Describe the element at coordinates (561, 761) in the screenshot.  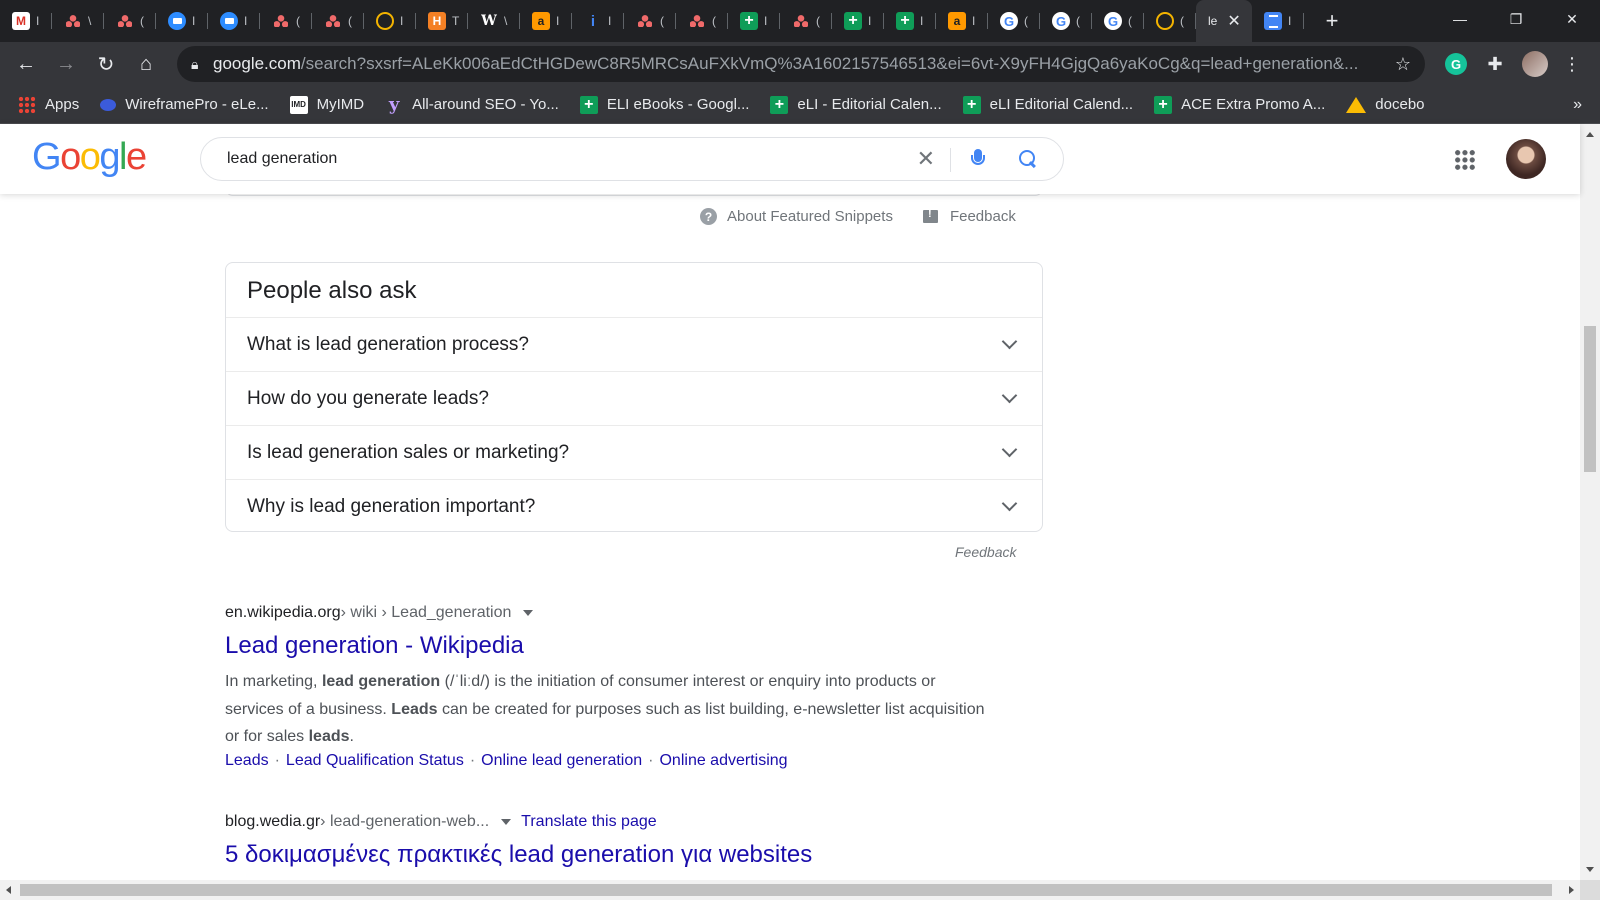
I see `sitelink: Online lead generation` at that location.